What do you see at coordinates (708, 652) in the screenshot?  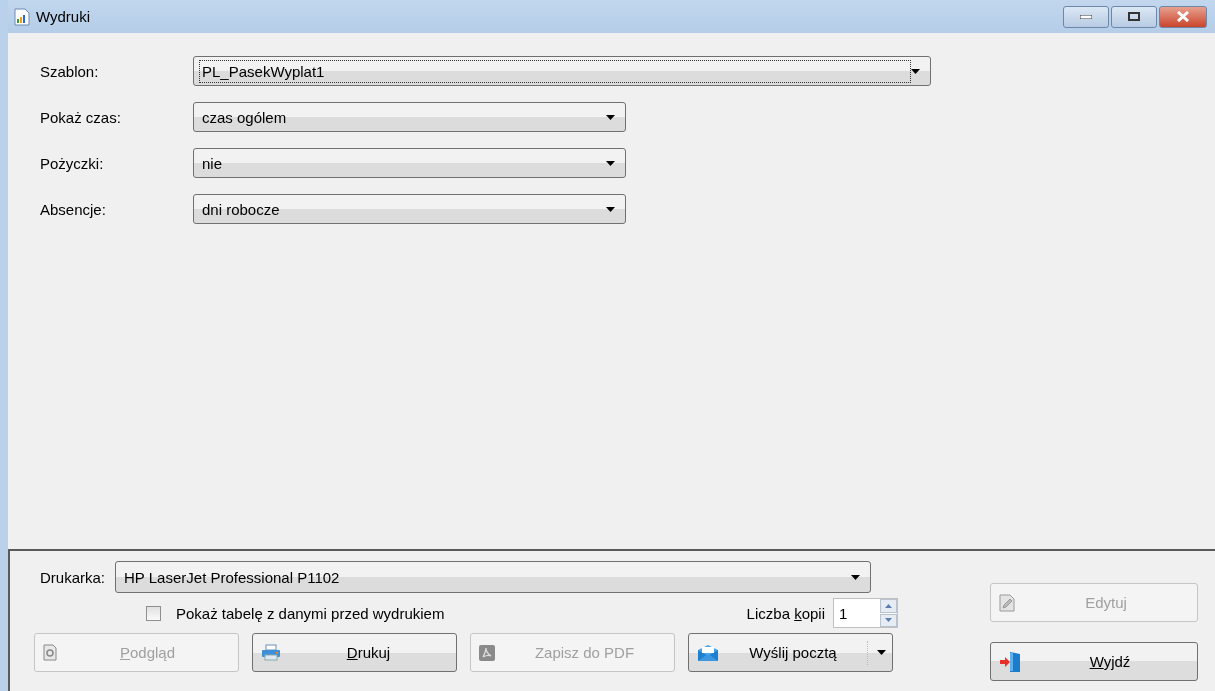 I see `envelope-icon` at bounding box center [708, 652].